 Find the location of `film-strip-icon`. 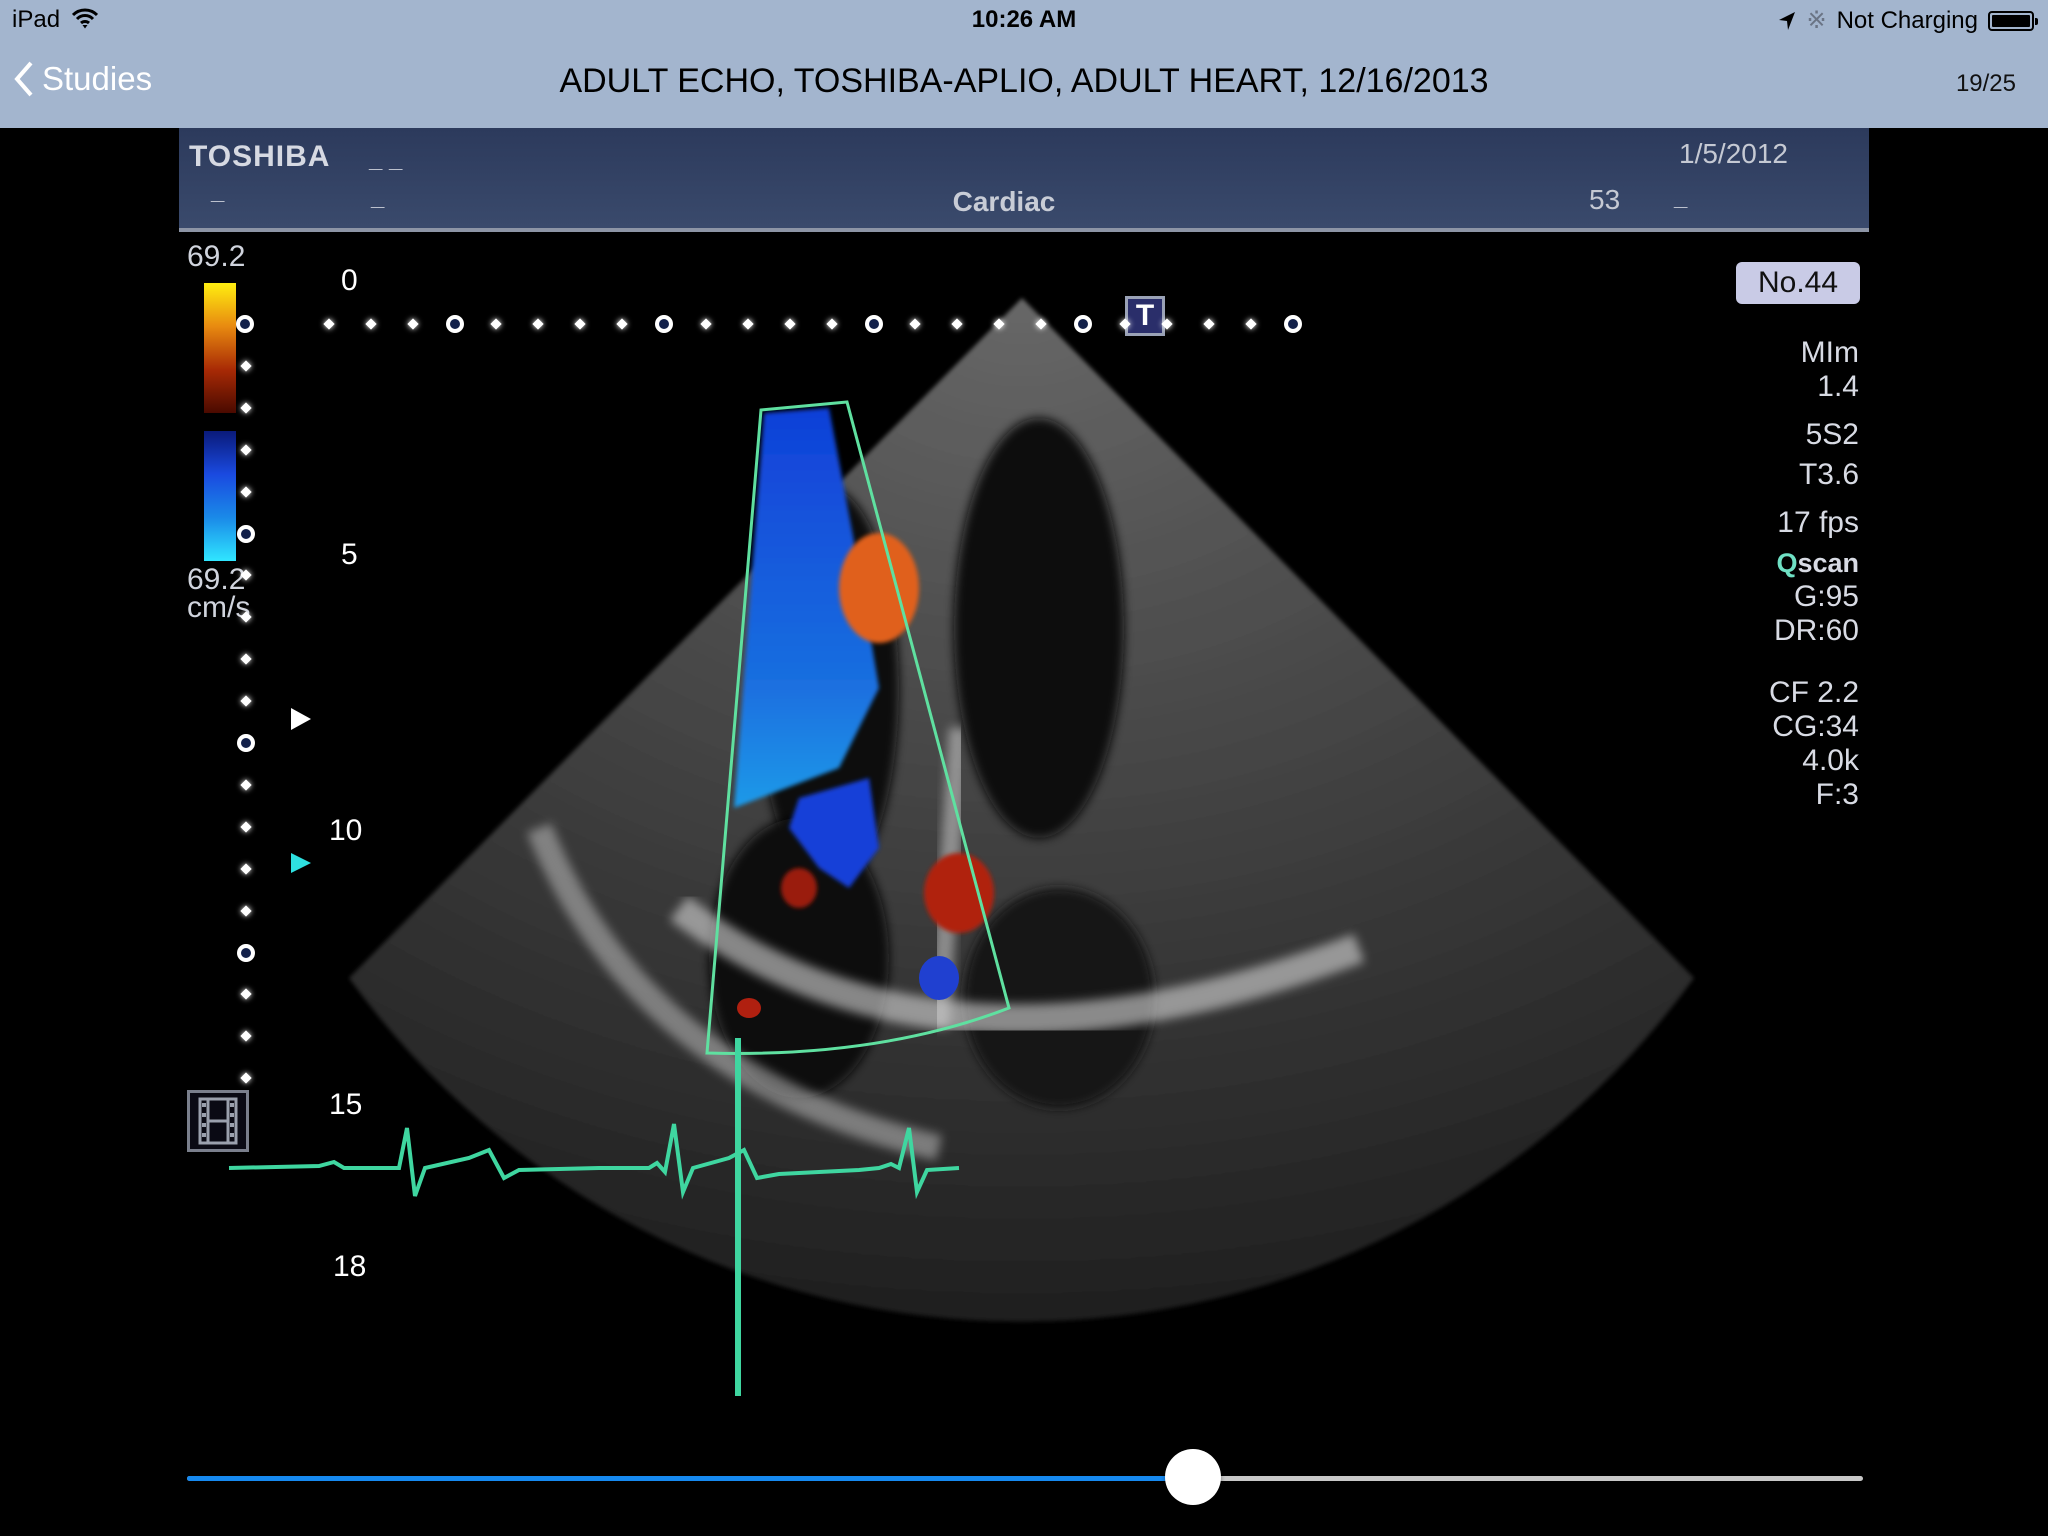

film-strip-icon is located at coordinates (218, 1121).